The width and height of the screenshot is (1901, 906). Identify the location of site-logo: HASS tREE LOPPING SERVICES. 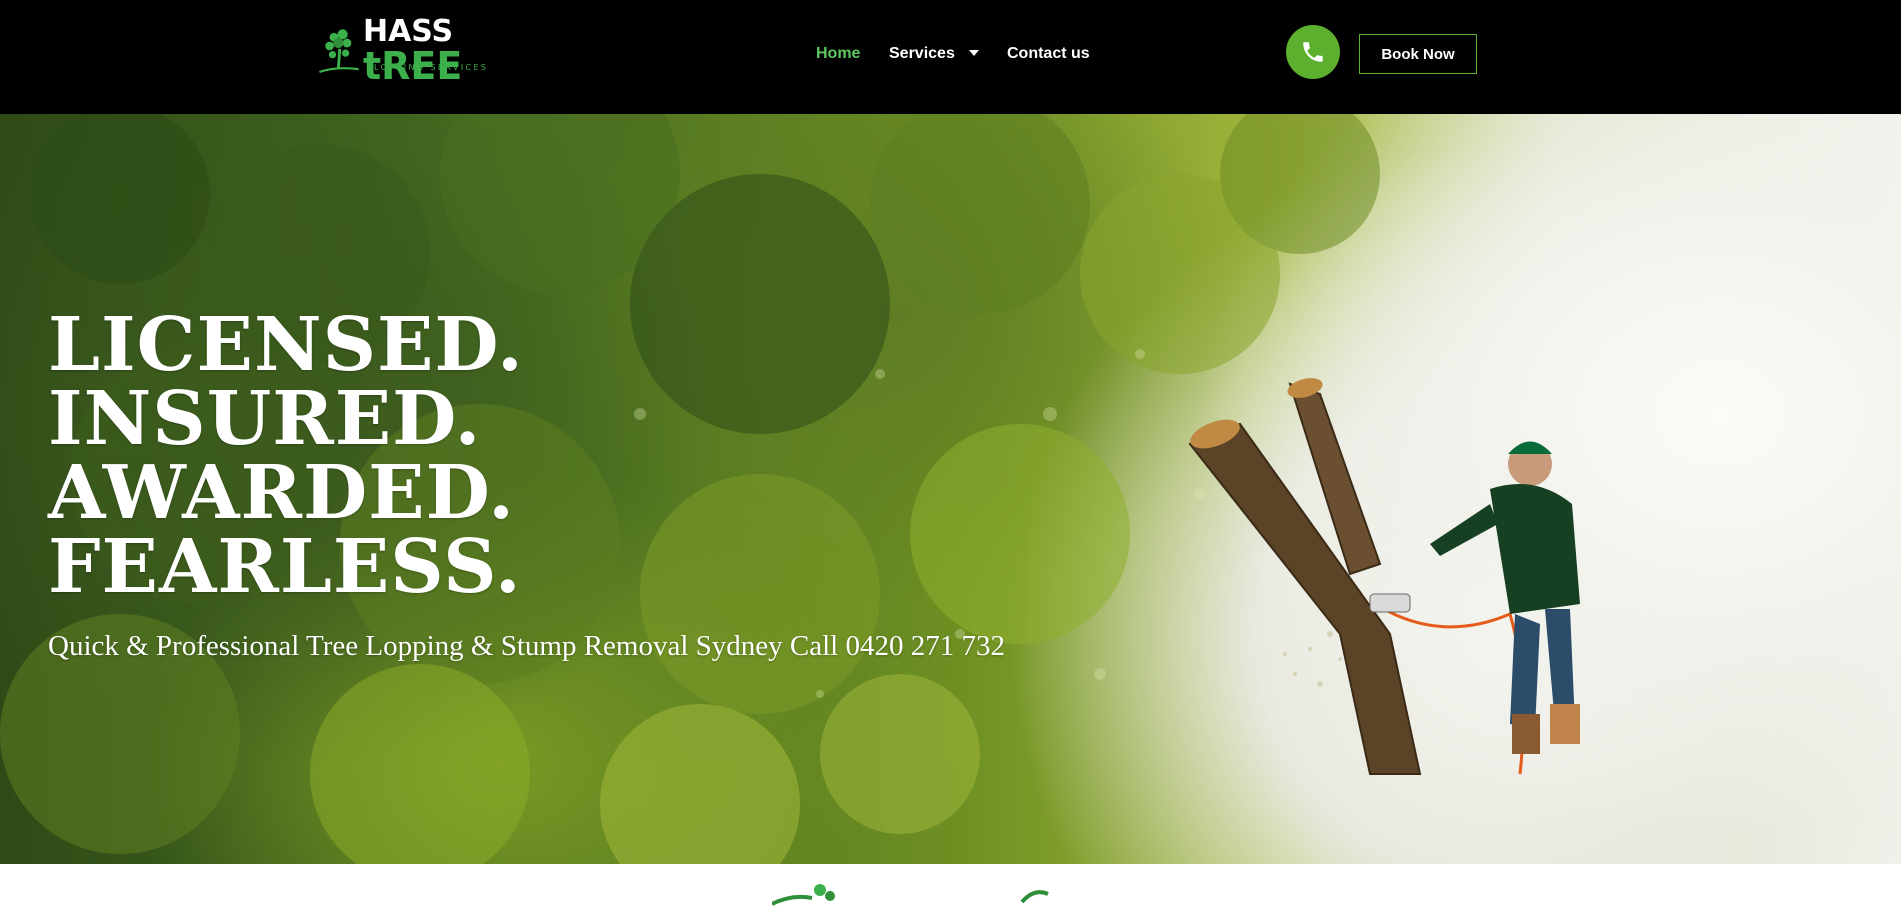
(413, 51).